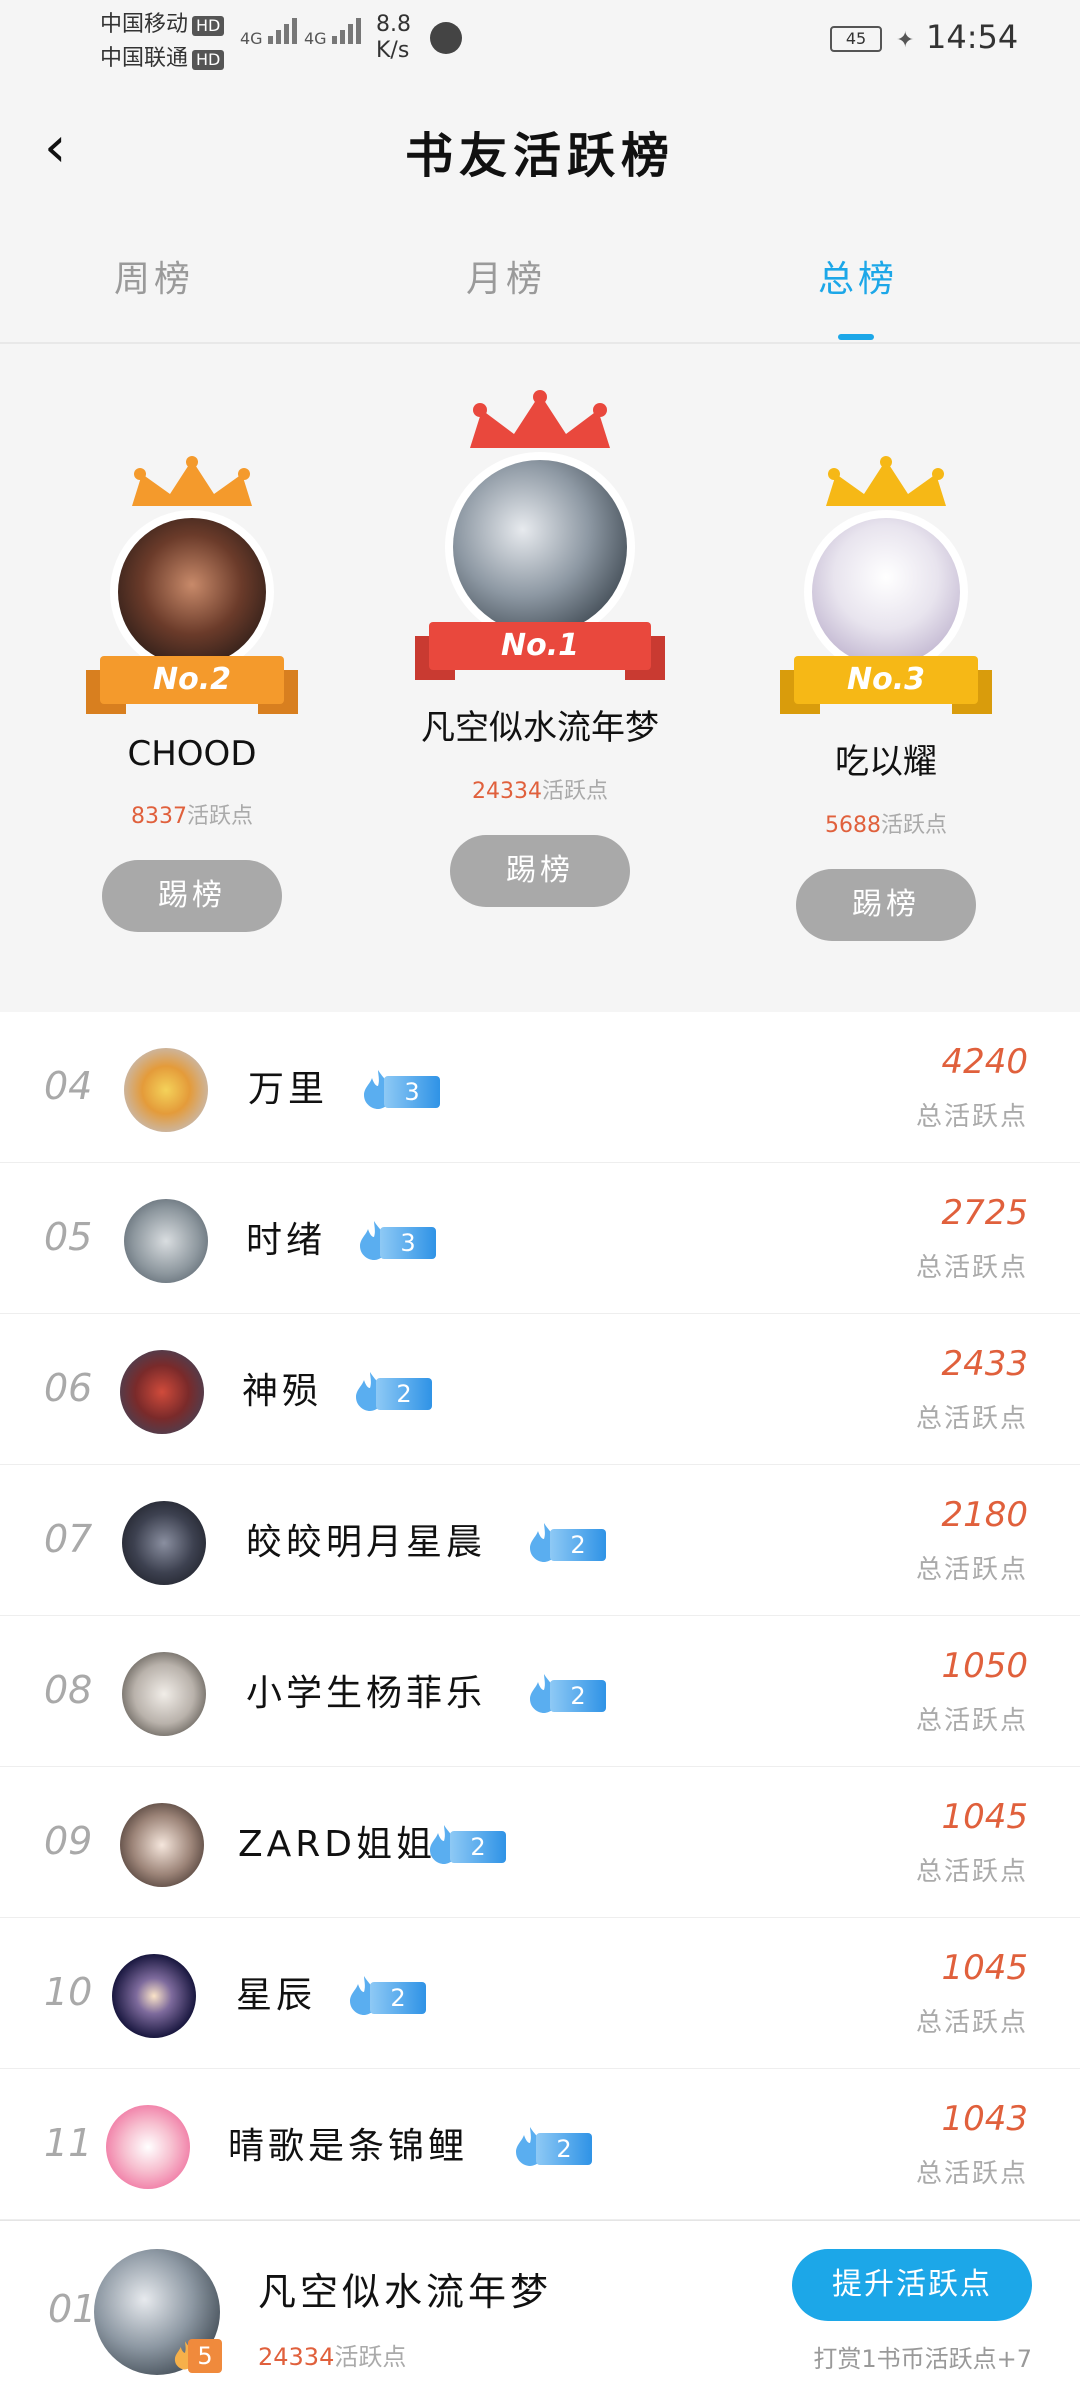 Image resolution: width=1080 pixels, height=2400 pixels. I want to click on podium-name: CHOOD, so click(192, 754).